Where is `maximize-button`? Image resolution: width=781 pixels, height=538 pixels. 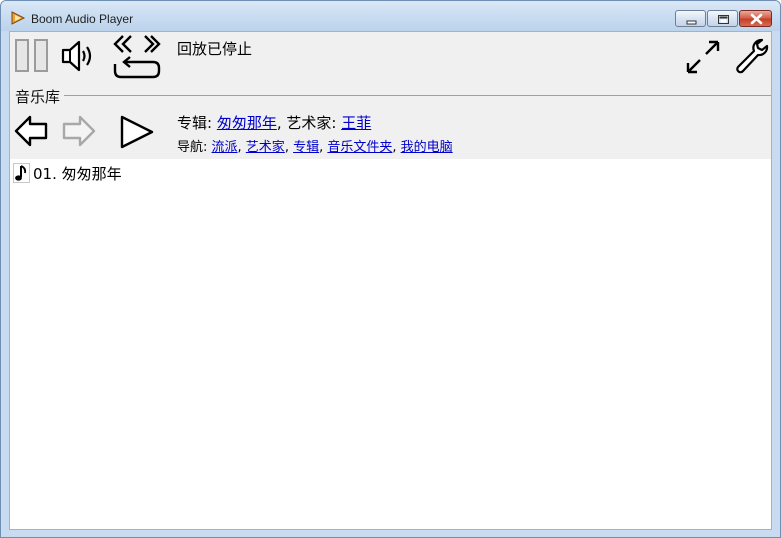
maximize-button is located at coordinates (722, 18).